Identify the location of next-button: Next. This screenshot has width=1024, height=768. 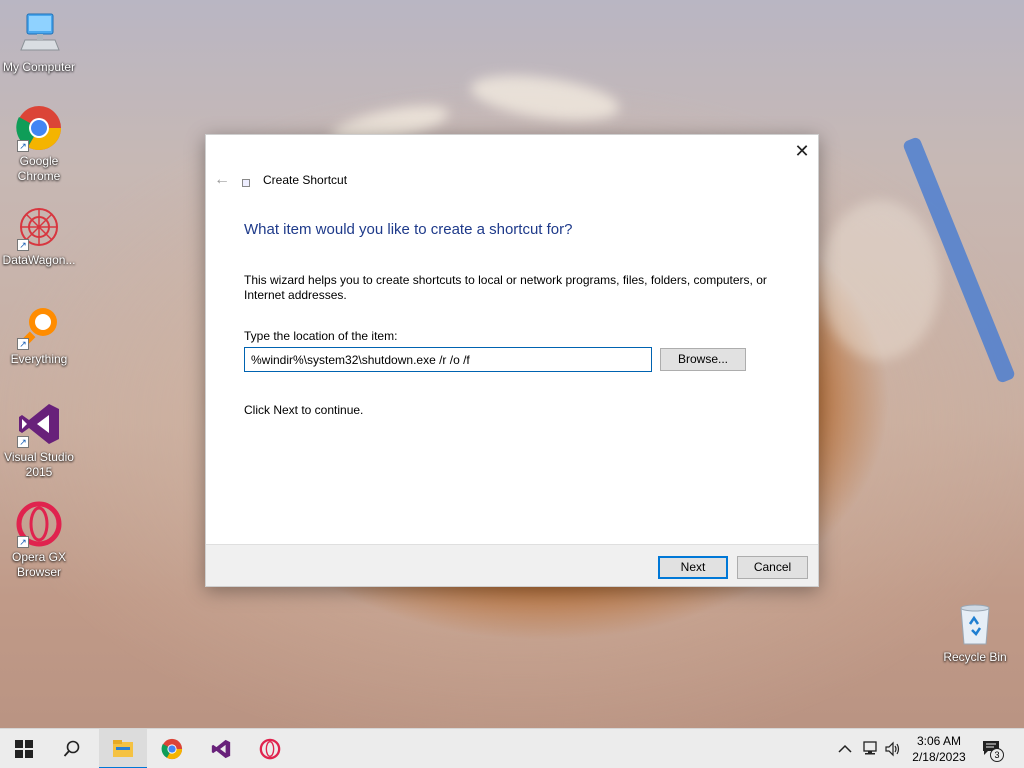
(693, 567).